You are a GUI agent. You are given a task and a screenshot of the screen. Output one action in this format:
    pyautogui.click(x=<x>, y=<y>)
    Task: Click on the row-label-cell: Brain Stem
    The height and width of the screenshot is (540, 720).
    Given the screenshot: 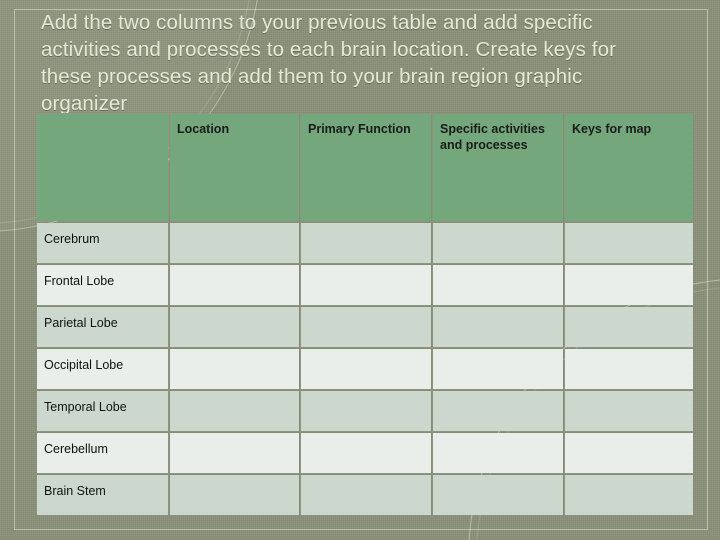 What is the action you would take?
    pyautogui.click(x=102, y=495)
    